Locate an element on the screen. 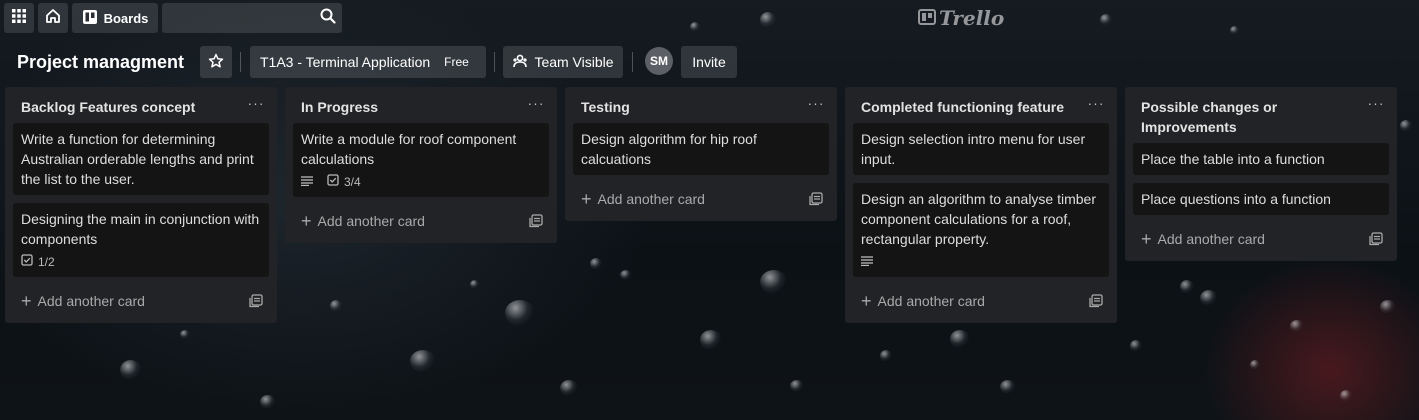 The image size is (1419, 420). list-title: Completed functioning feature is located at coordinates (970, 107).